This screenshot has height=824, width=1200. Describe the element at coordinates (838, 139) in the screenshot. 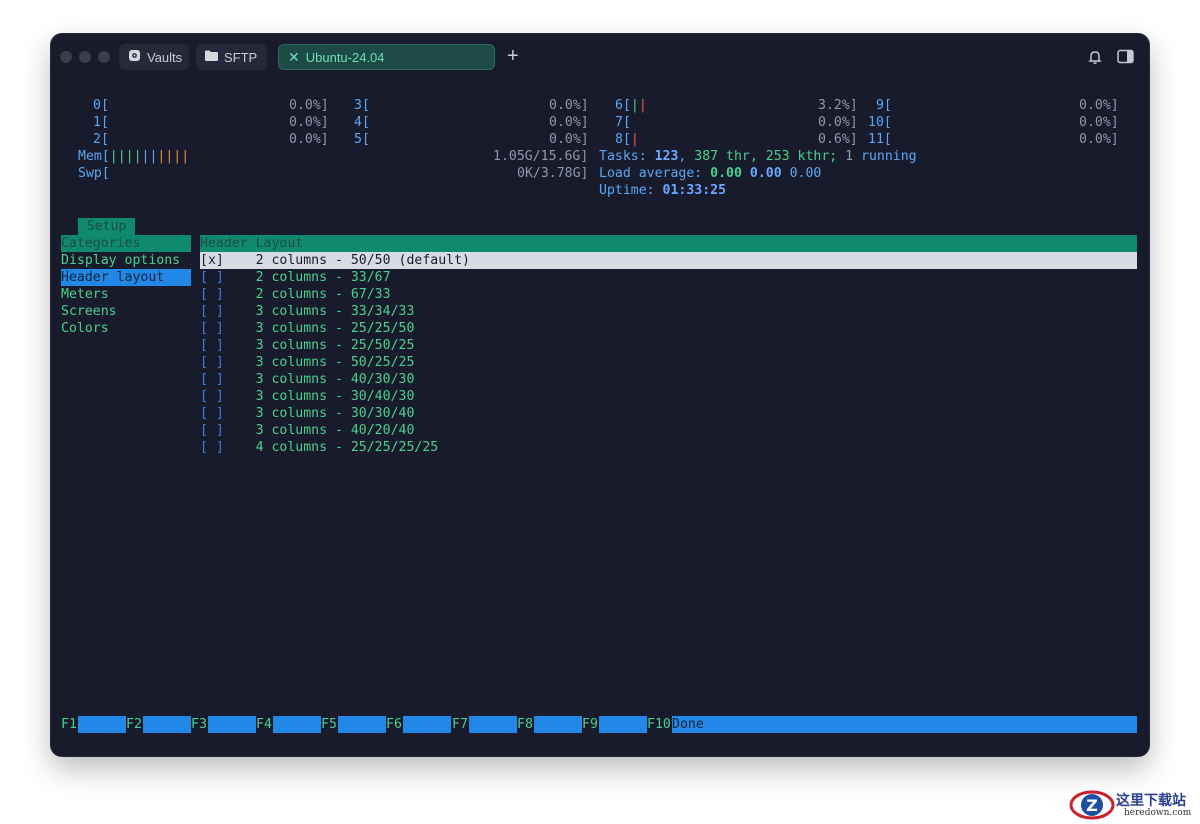

I see `cpu-value-8: 0.6%]` at that location.